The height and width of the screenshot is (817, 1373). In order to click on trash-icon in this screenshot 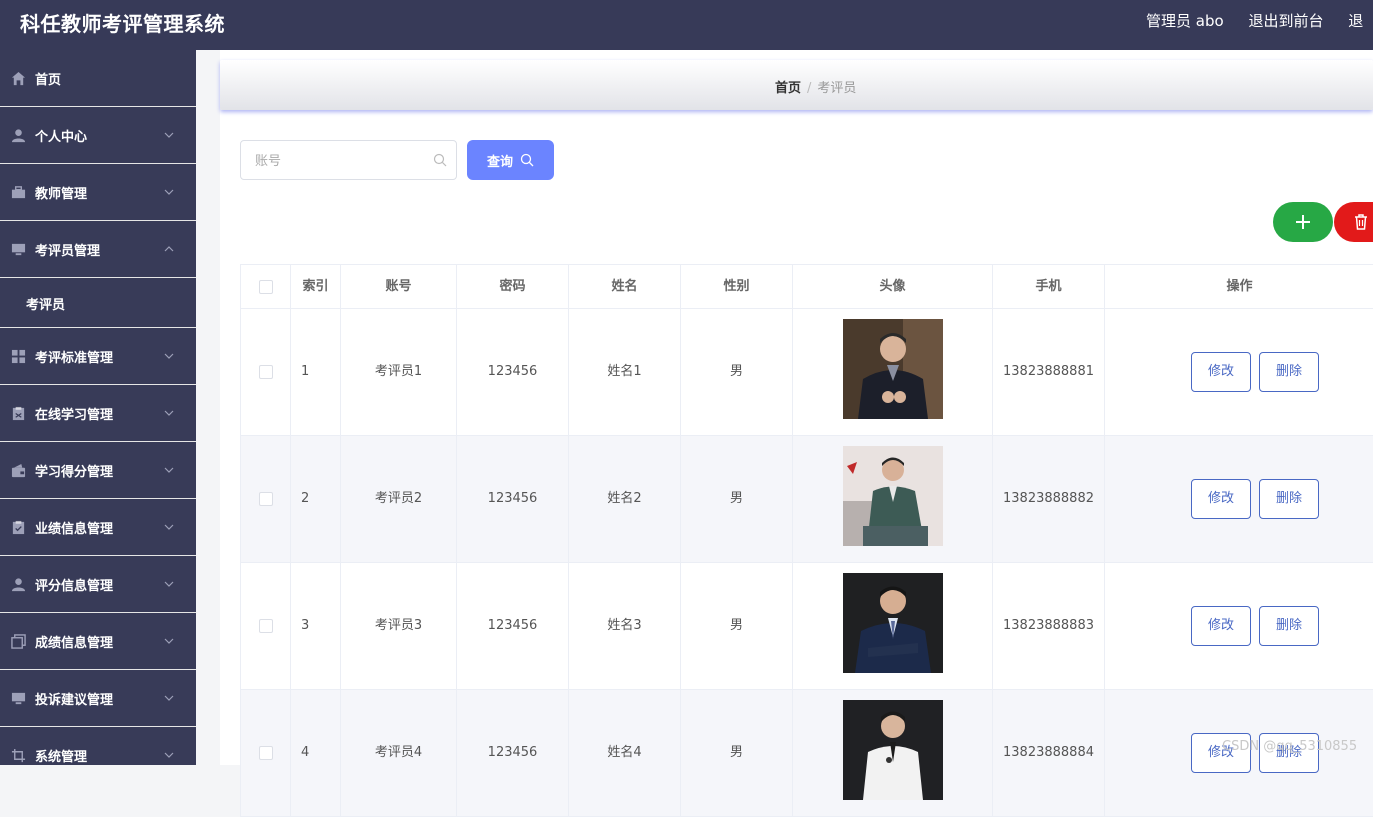, I will do `click(1361, 222)`.